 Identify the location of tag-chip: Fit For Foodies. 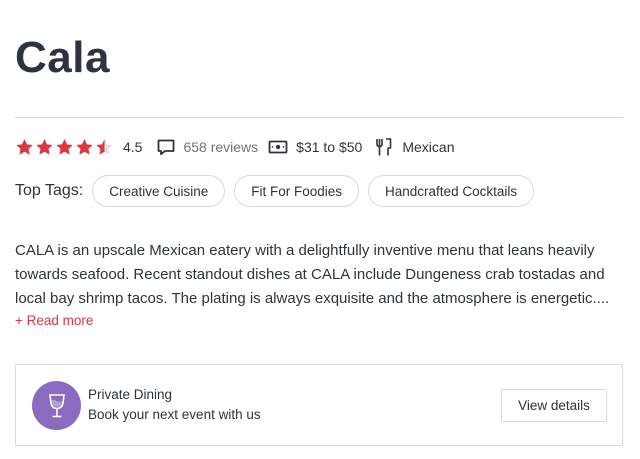
(297, 191).